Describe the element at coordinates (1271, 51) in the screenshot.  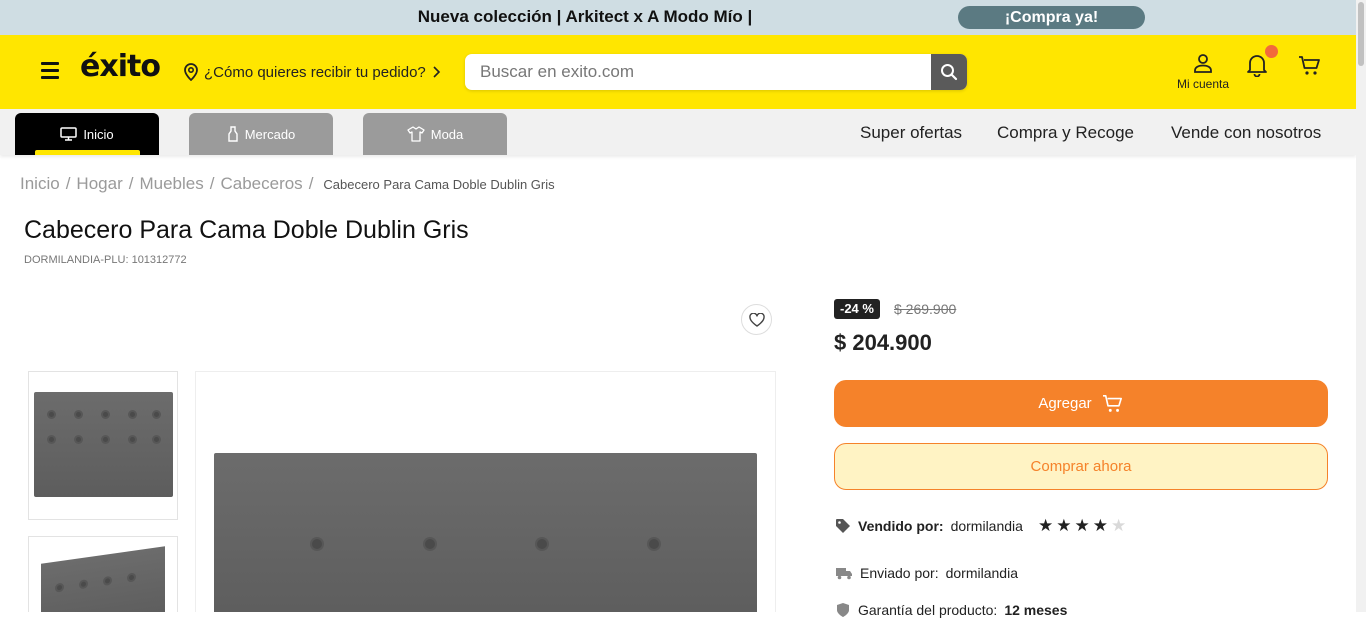
I see `notification-badge` at that location.